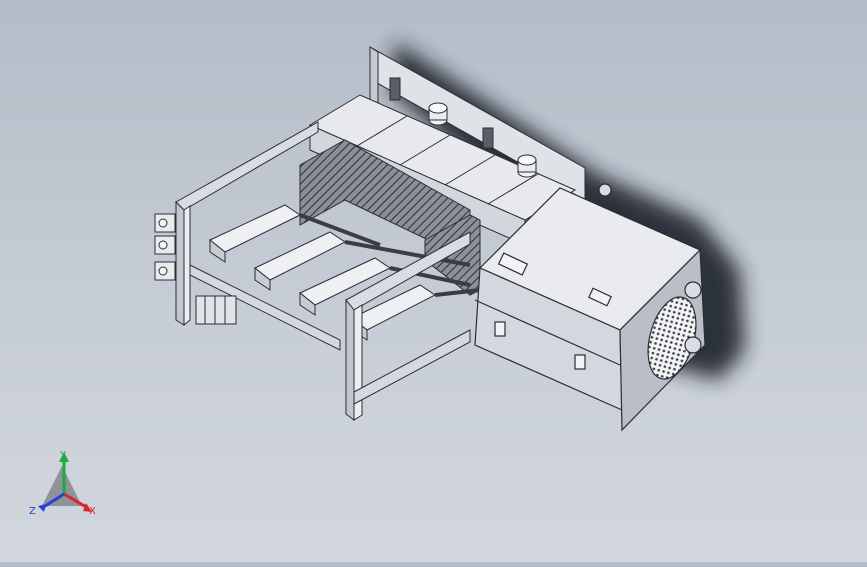  I want to click on coordinate-triad-icon: Y X Z, so click(62, 483).